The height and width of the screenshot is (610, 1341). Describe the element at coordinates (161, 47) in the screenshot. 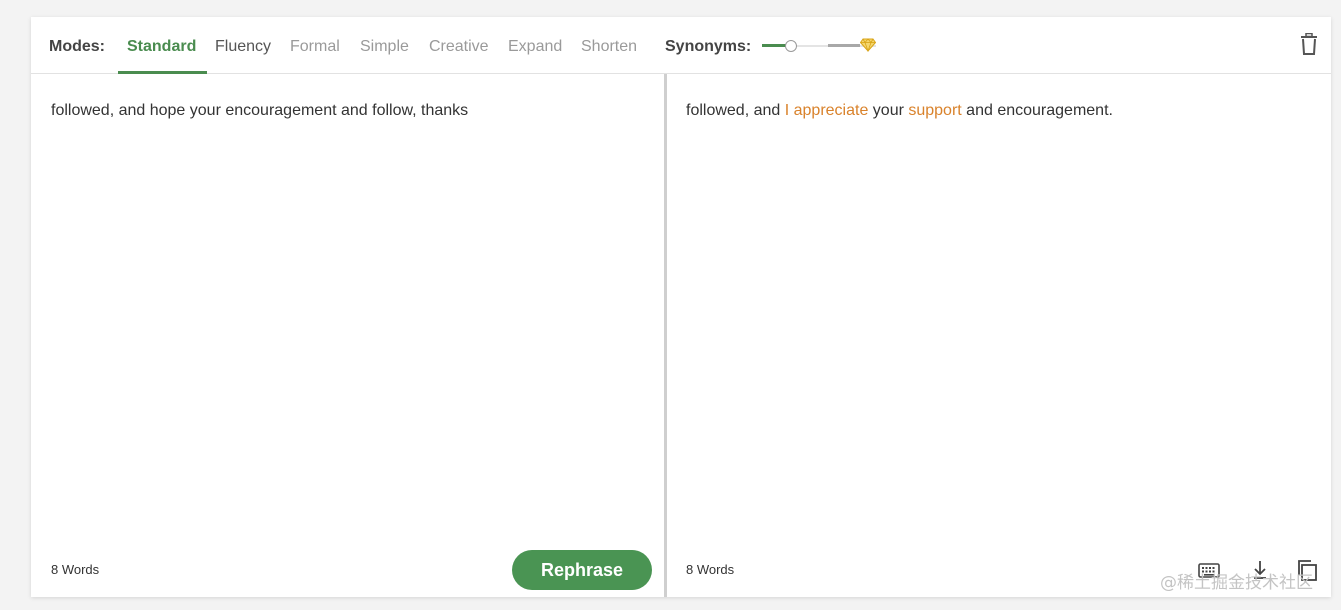

I see `mode-tab-standard: Standard` at that location.